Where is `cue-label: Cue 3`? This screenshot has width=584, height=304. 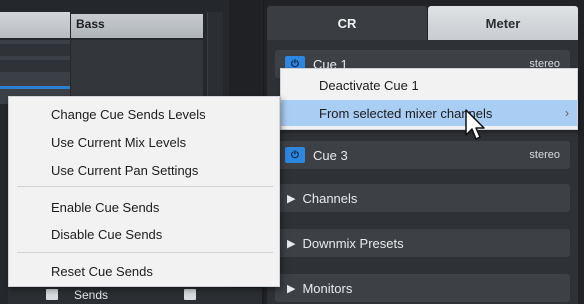
cue-label: Cue 3 is located at coordinates (330, 155).